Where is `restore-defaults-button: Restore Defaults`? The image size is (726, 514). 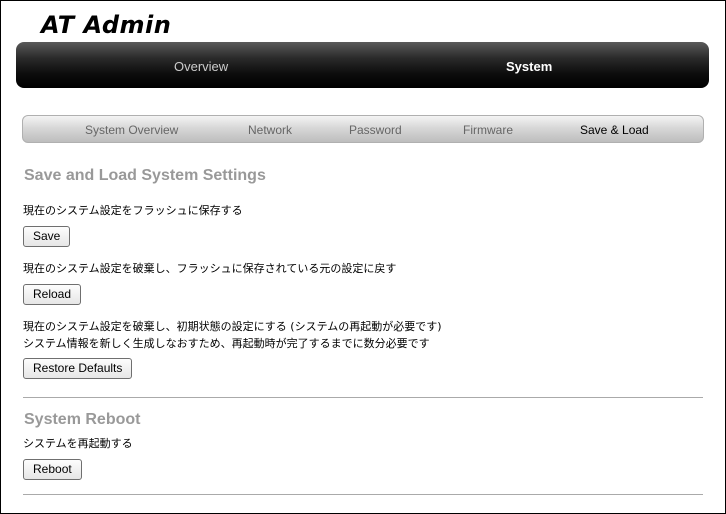
restore-defaults-button: Restore Defaults is located at coordinates (78, 368).